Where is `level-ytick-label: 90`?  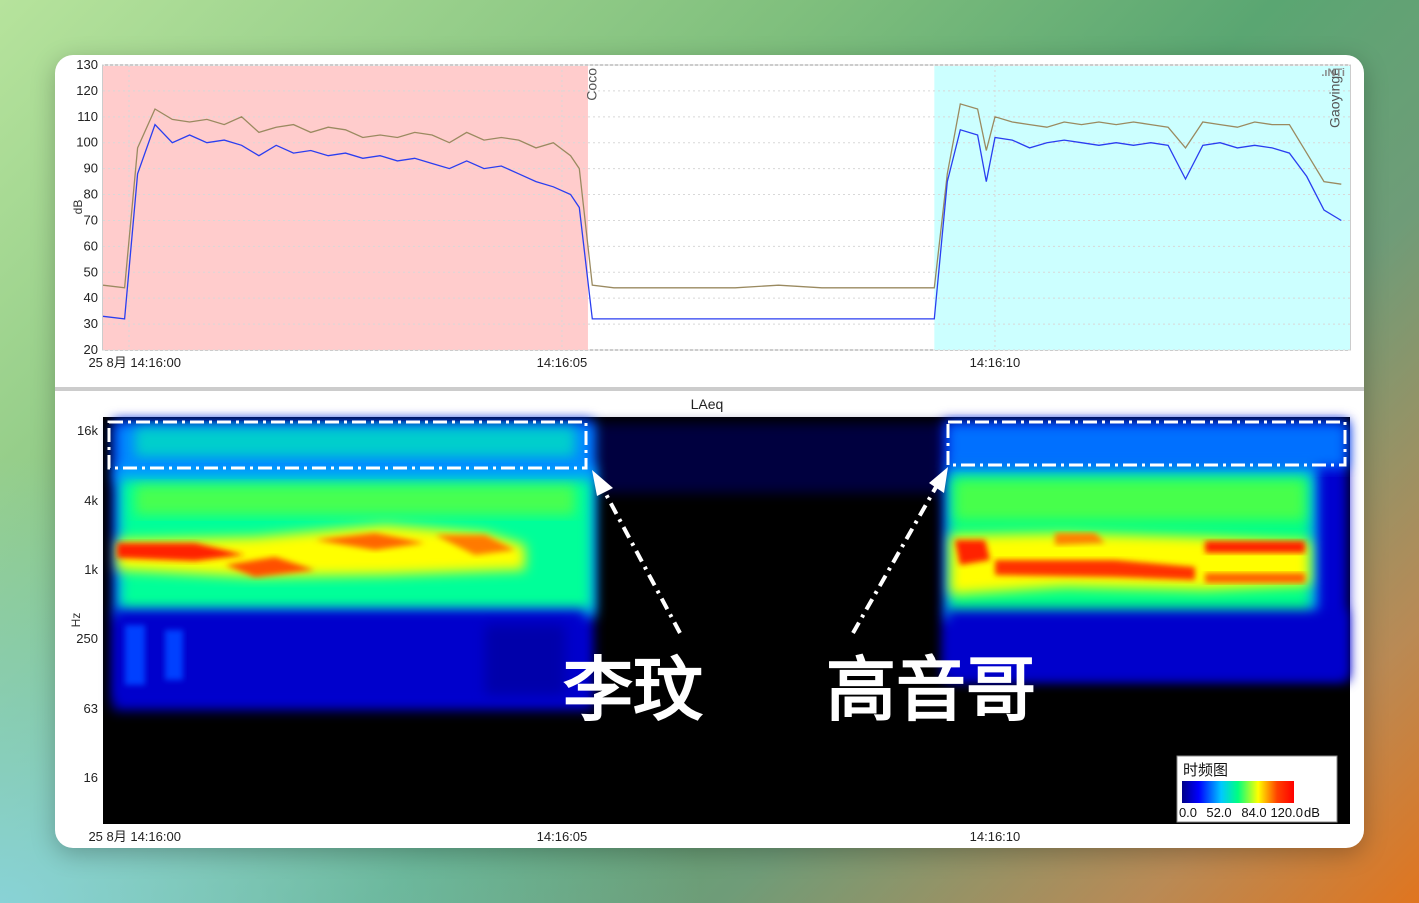
level-ytick-label: 90 is located at coordinates (91, 168).